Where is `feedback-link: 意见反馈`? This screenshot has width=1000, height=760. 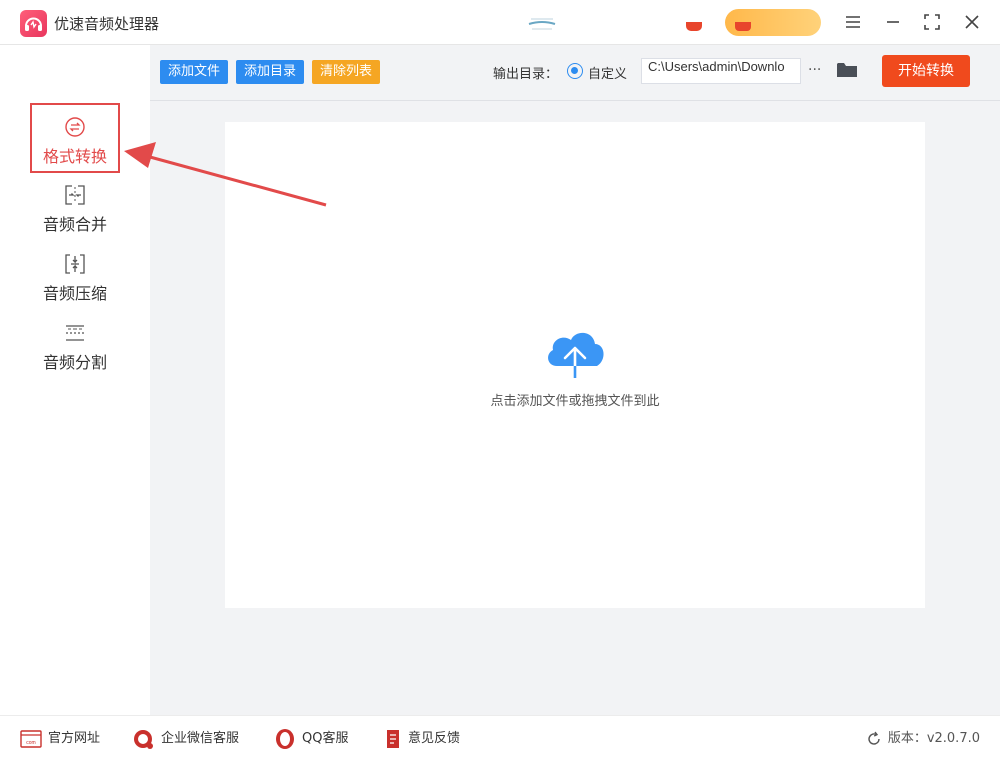
feedback-link: 意见反馈 is located at coordinates (427, 739).